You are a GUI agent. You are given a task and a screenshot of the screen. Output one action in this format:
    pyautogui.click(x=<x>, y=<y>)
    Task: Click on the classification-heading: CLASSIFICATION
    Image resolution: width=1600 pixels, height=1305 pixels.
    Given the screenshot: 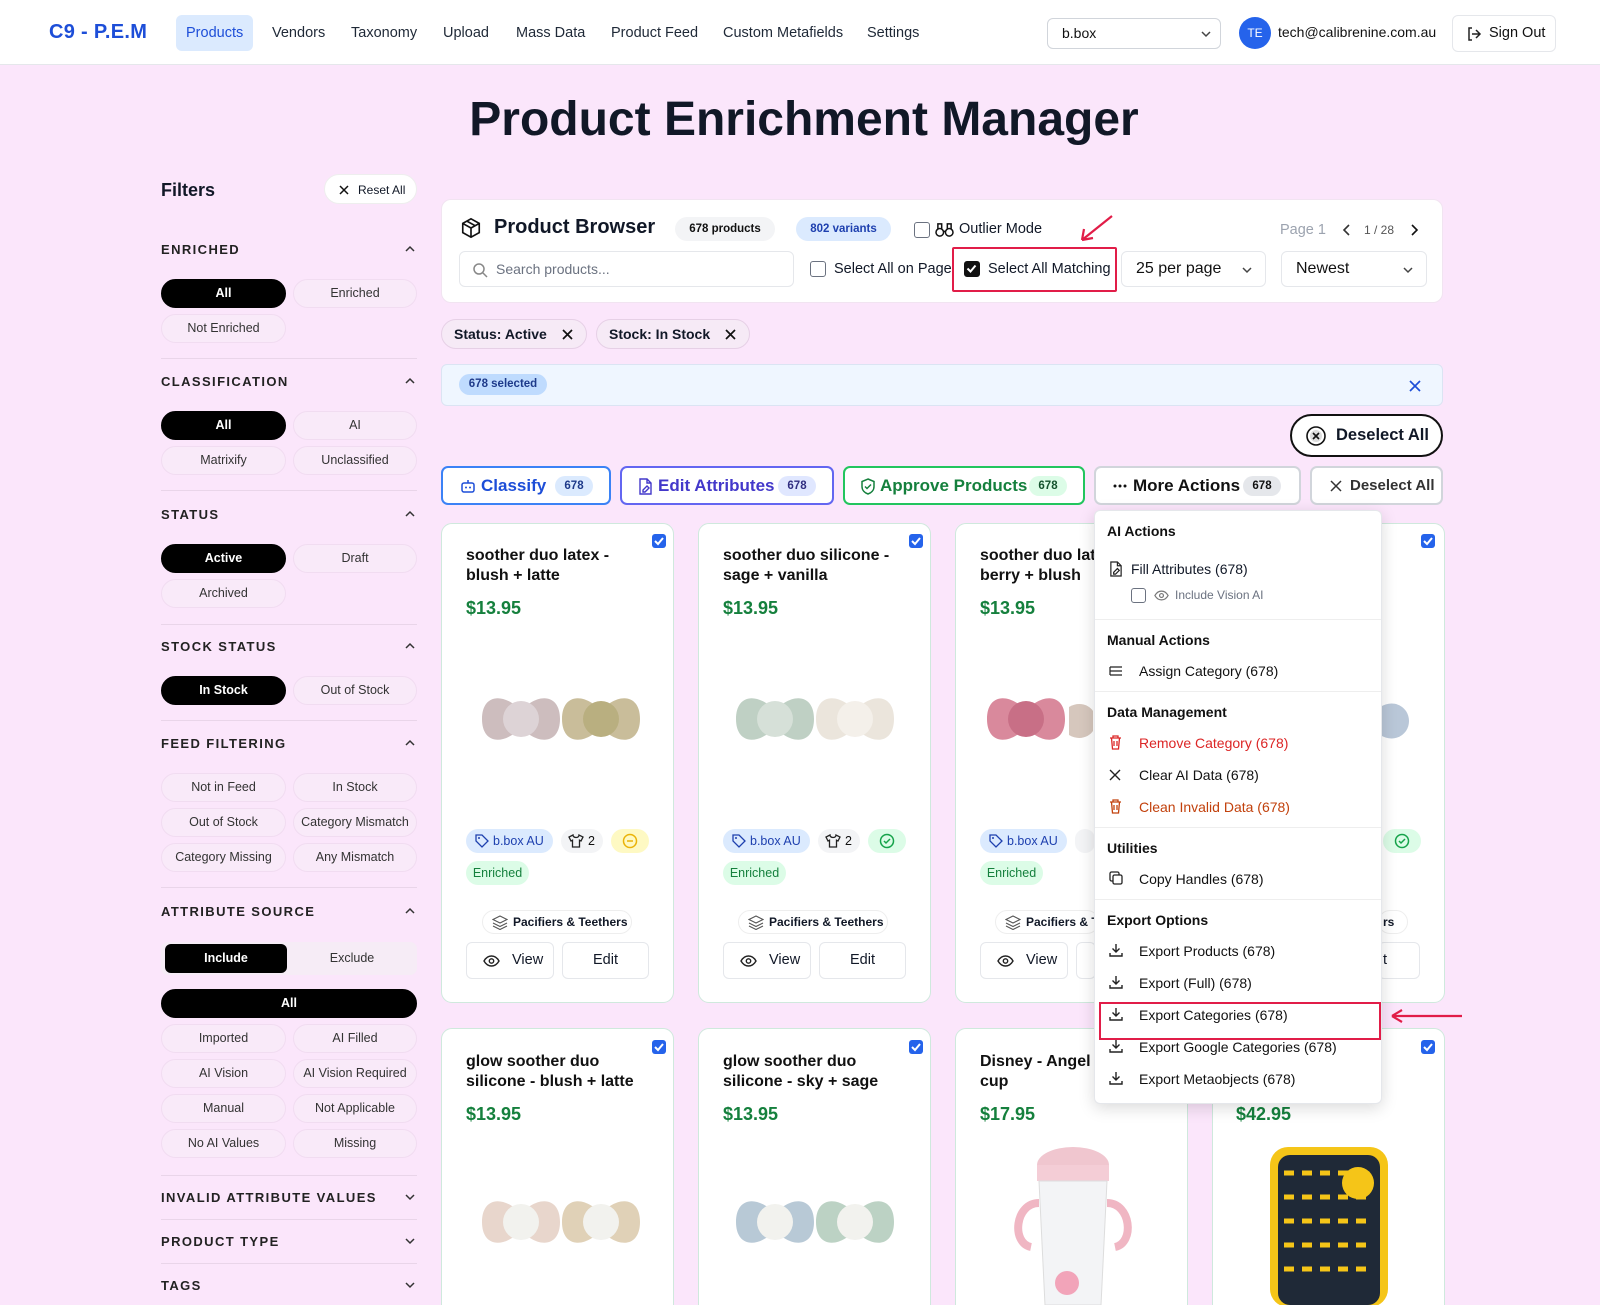 What is the action you would take?
    pyautogui.click(x=225, y=381)
    